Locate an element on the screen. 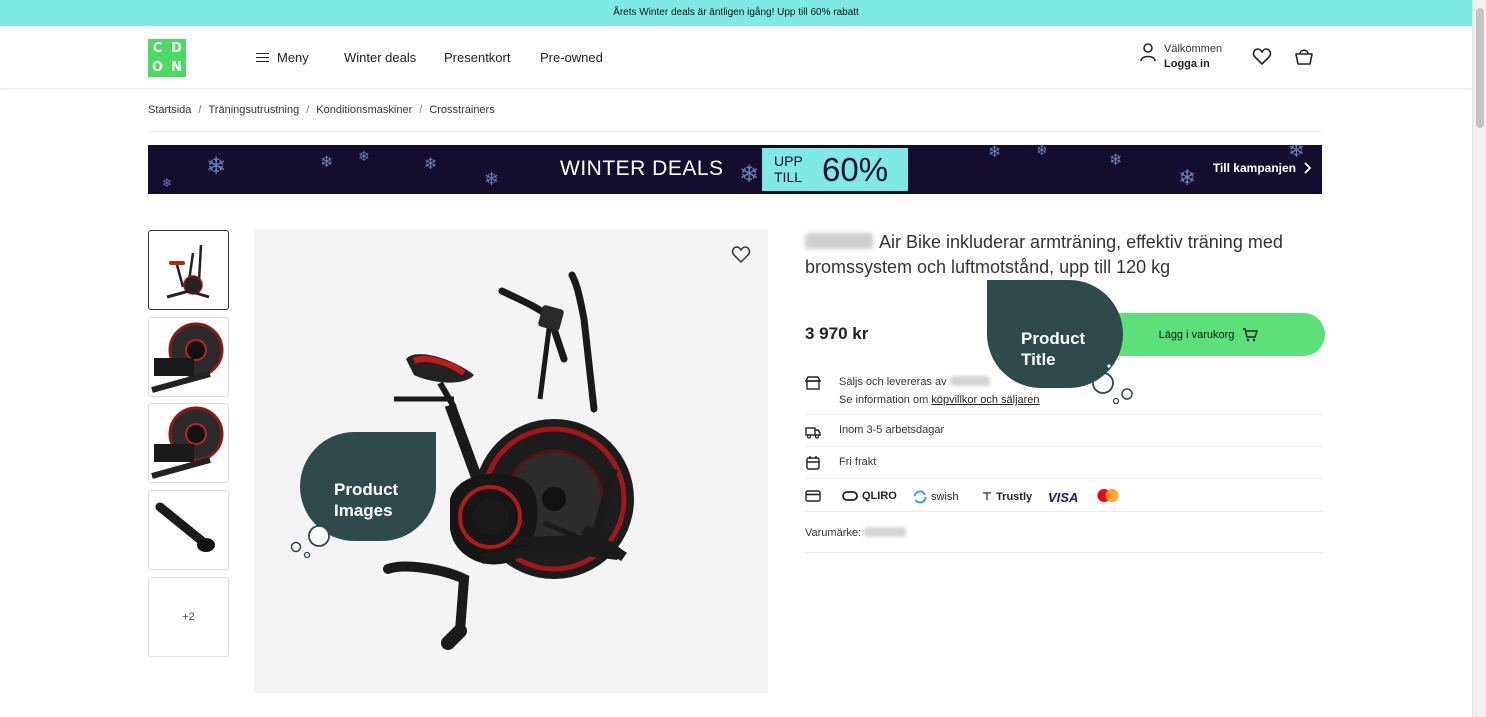 The width and height of the screenshot is (1486, 717). nav-winter-deals: Winter deals is located at coordinates (380, 57).